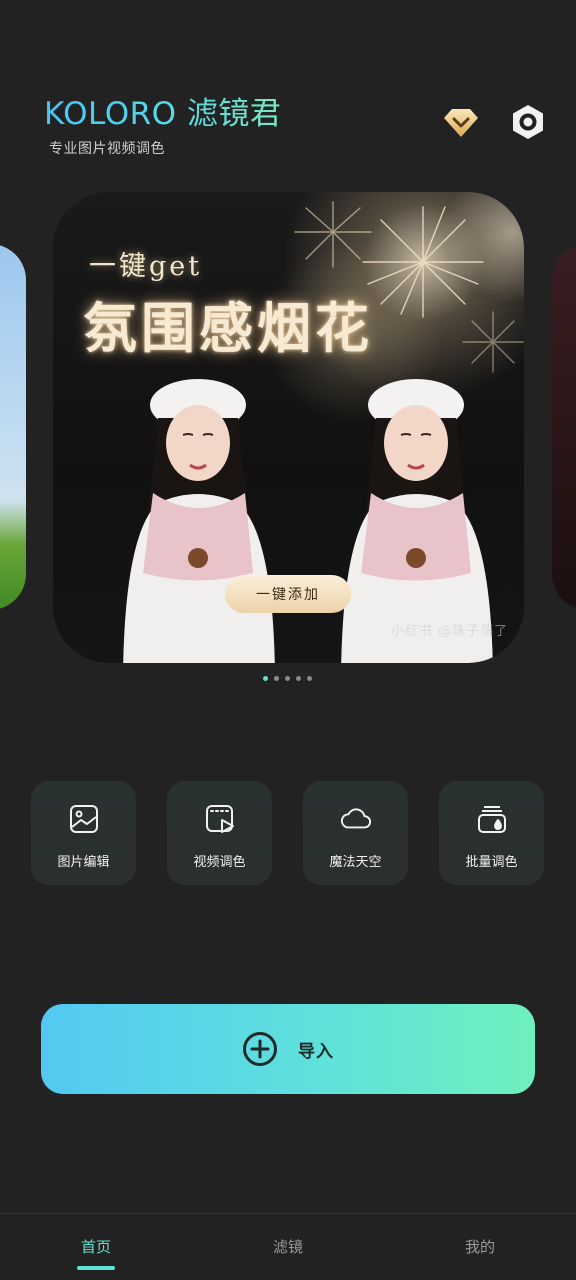 This screenshot has width=576, height=1280. What do you see at coordinates (288, 594) in the screenshot?
I see `one-tap-apply-button: 一键添加` at bounding box center [288, 594].